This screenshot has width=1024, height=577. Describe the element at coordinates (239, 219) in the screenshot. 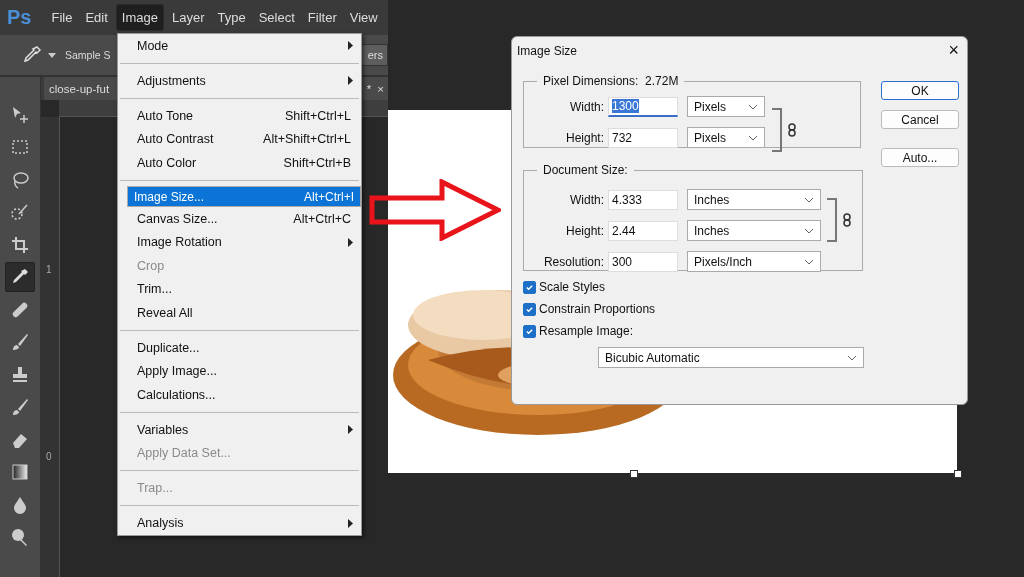

I see `menu-item: Canvas Size... Alt+Ctrl+C` at that location.